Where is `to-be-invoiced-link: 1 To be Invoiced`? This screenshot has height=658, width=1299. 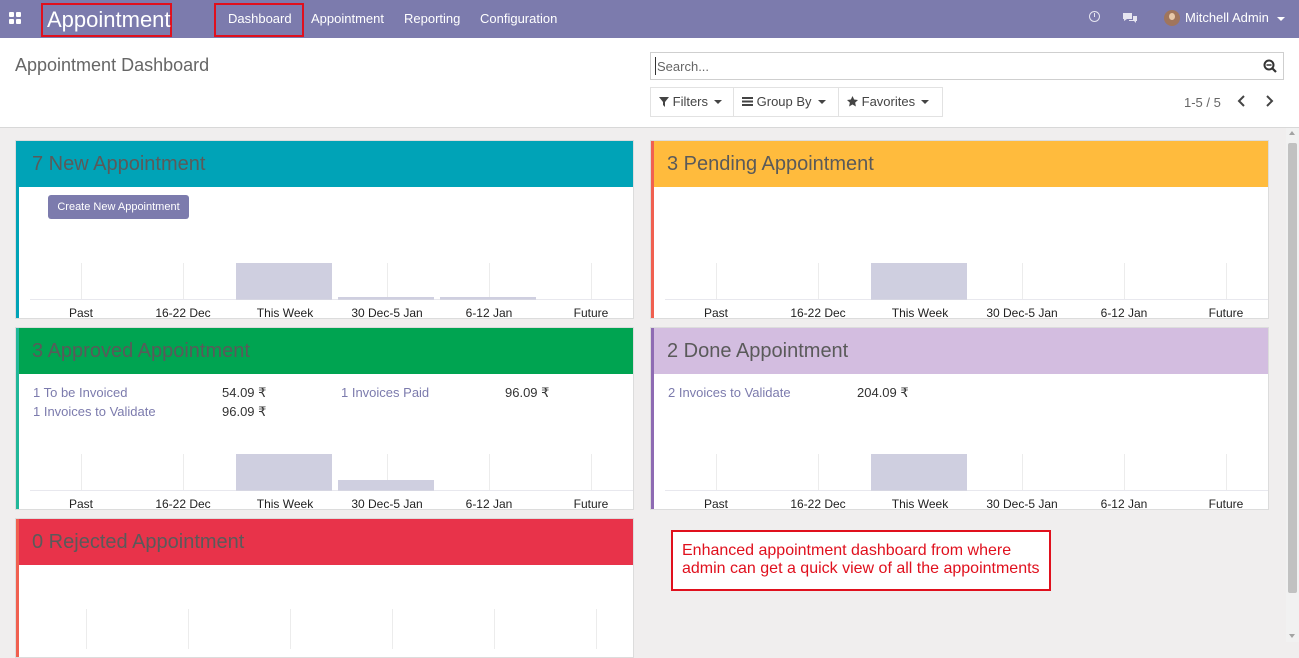 to-be-invoiced-link: 1 To be Invoiced is located at coordinates (80, 392).